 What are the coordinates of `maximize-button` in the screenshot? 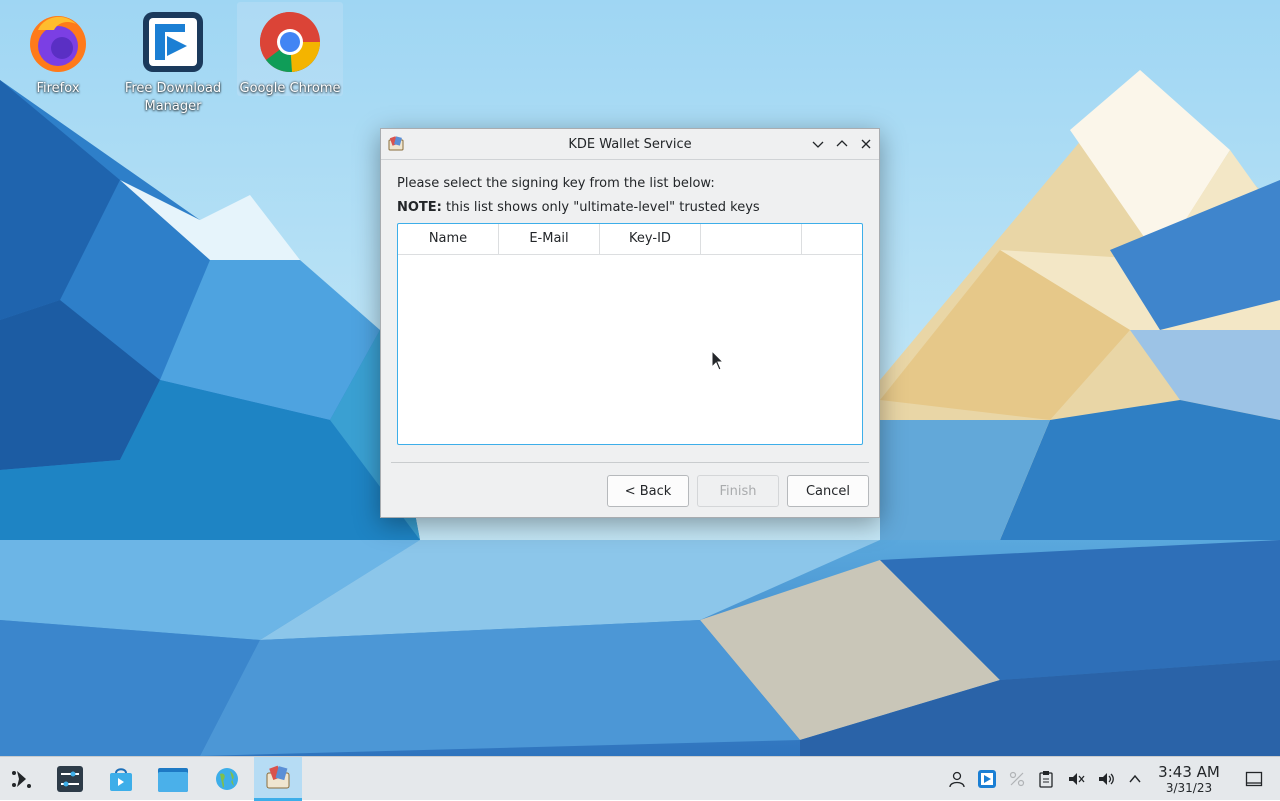 It's located at (842, 144).